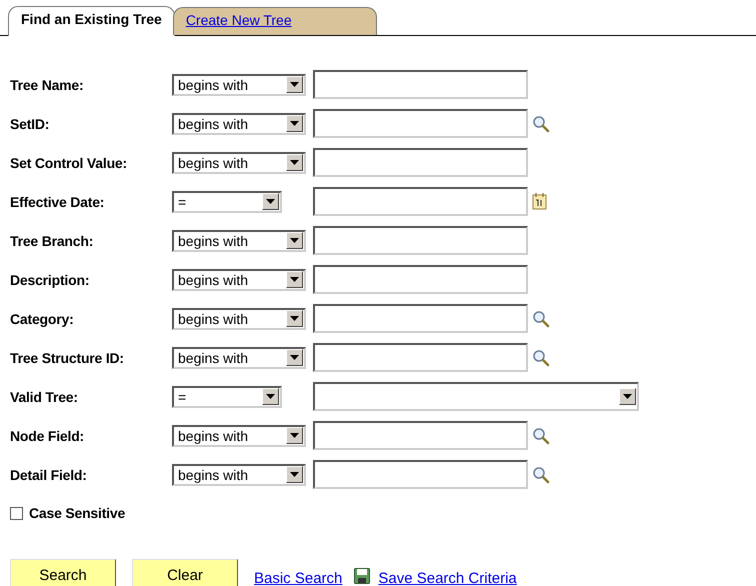 This screenshot has width=756, height=586. I want to click on field-label: Set Control Value:, so click(69, 162).